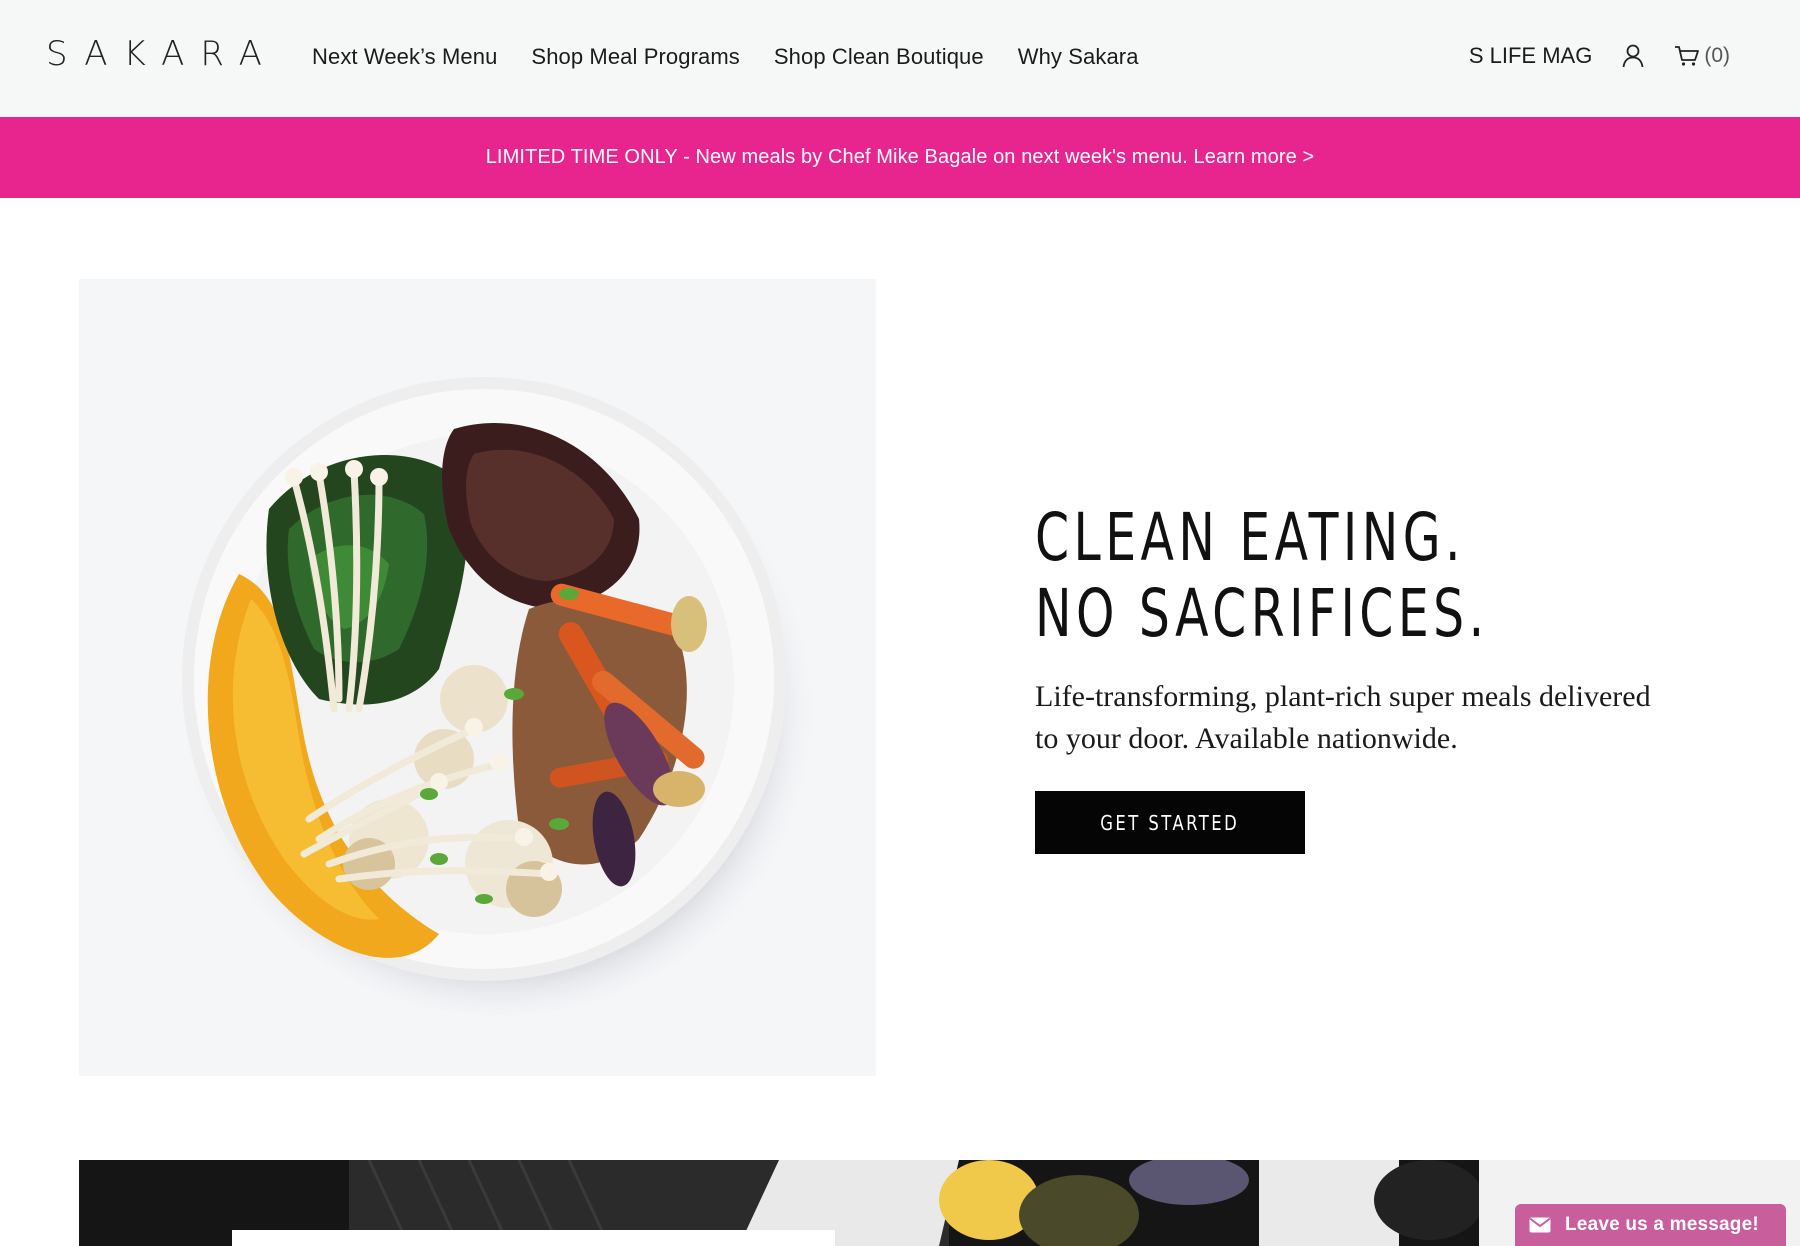 Image resolution: width=1800 pixels, height=1246 pixels. I want to click on nav-why-sakara: Why Sakara, so click(1078, 57).